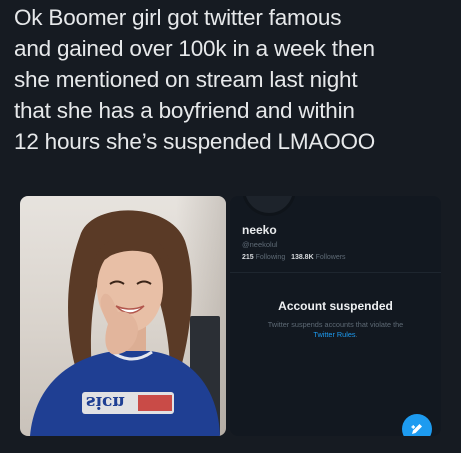 The height and width of the screenshot is (453, 461). I want to click on profile-handle: @neekolul, so click(260, 244).